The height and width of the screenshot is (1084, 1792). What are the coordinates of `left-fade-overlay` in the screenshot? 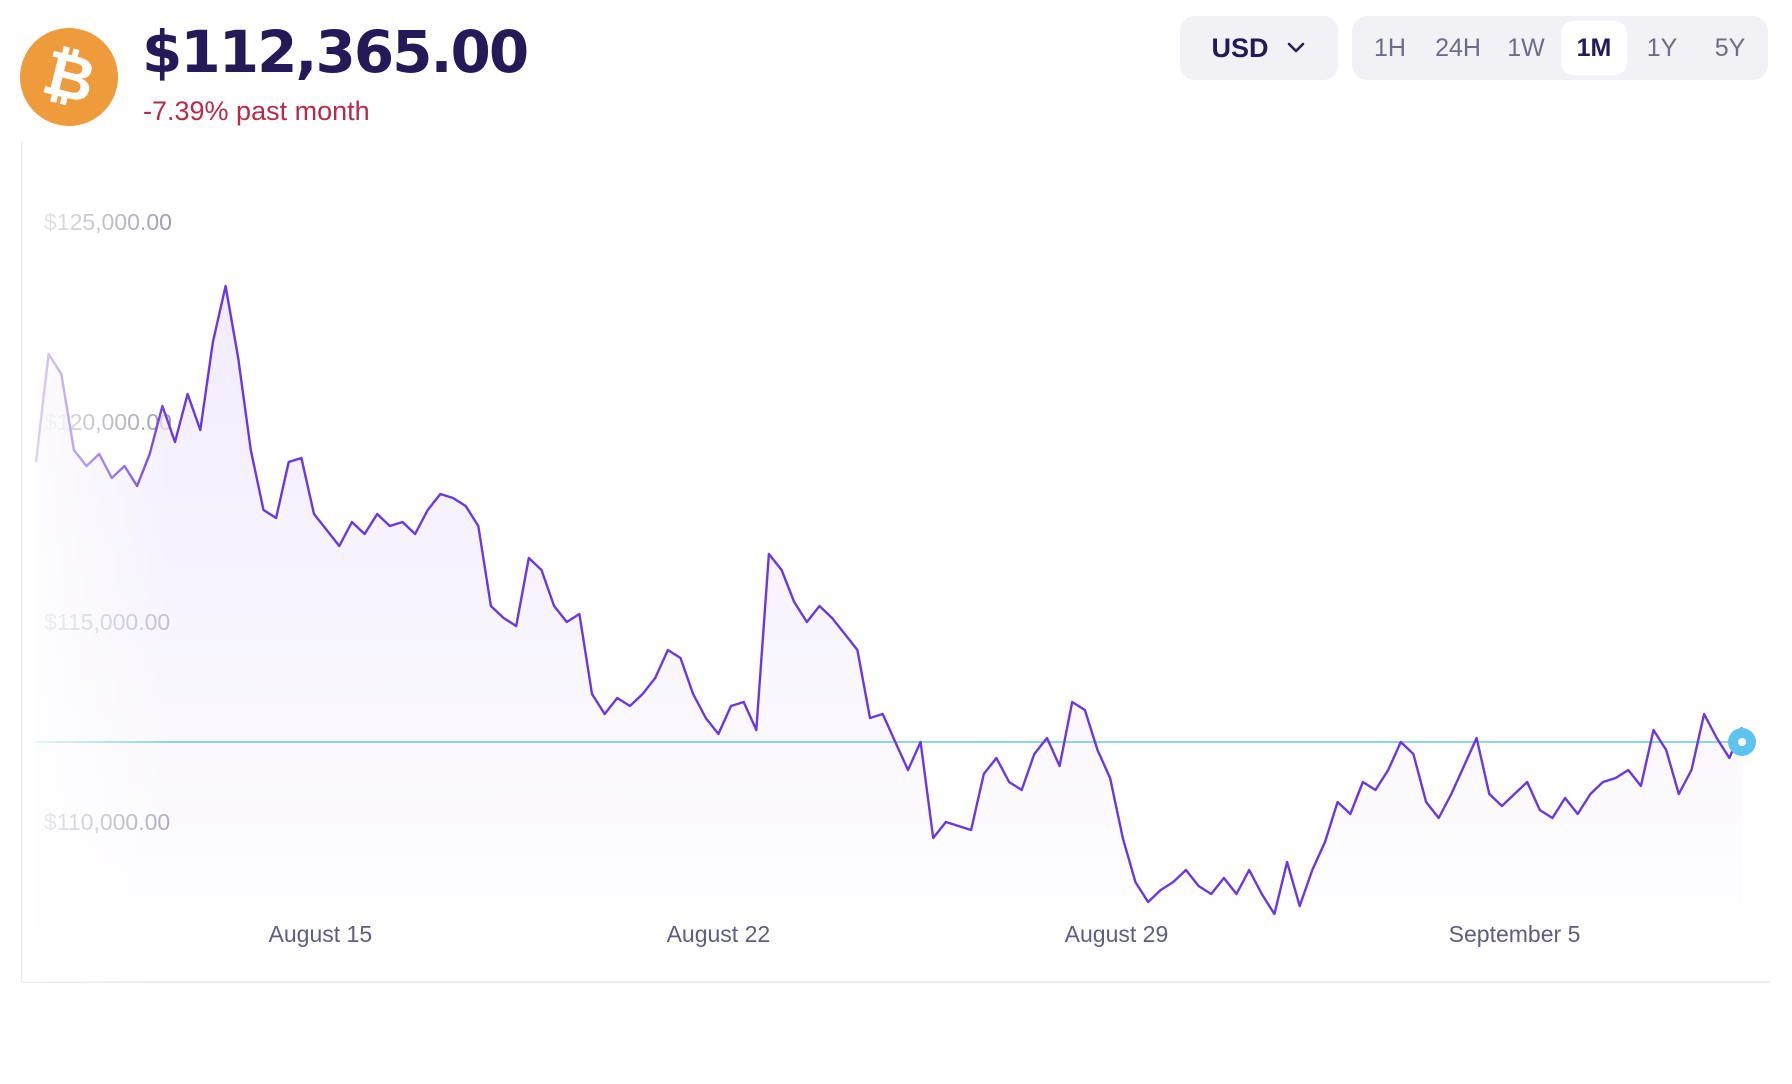 It's located at (97, 561).